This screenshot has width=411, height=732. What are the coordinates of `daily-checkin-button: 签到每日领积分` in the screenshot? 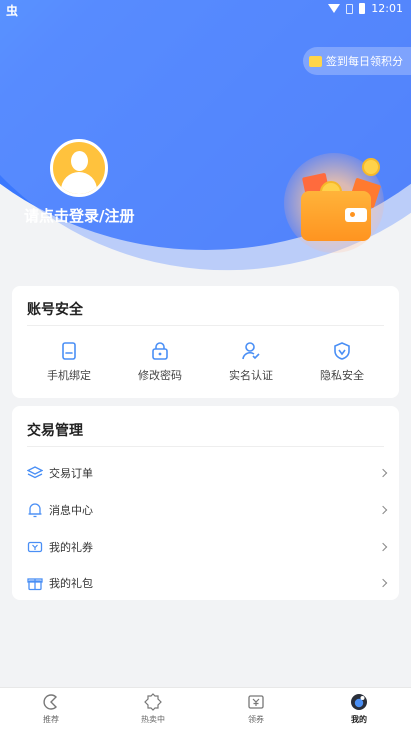 It's located at (357, 61).